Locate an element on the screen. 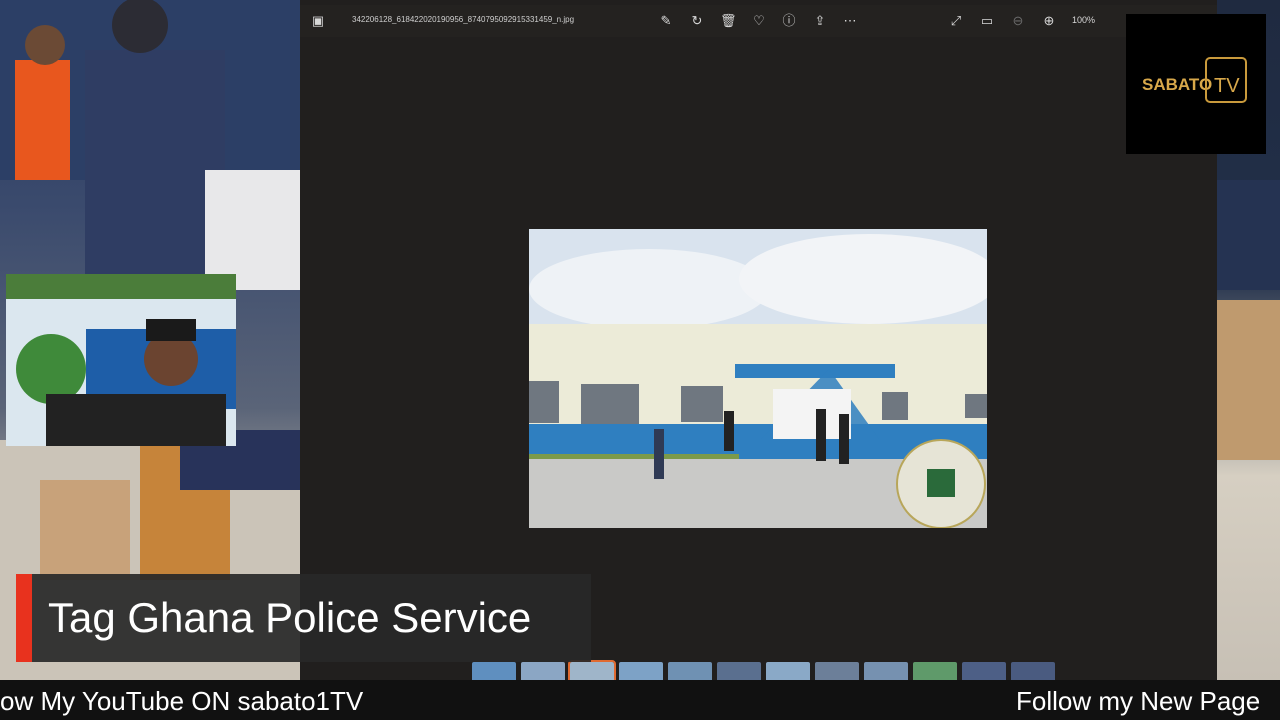 The width and height of the screenshot is (1280, 720). ticker-text-right: Follow my New Page is located at coordinates (1138, 701).